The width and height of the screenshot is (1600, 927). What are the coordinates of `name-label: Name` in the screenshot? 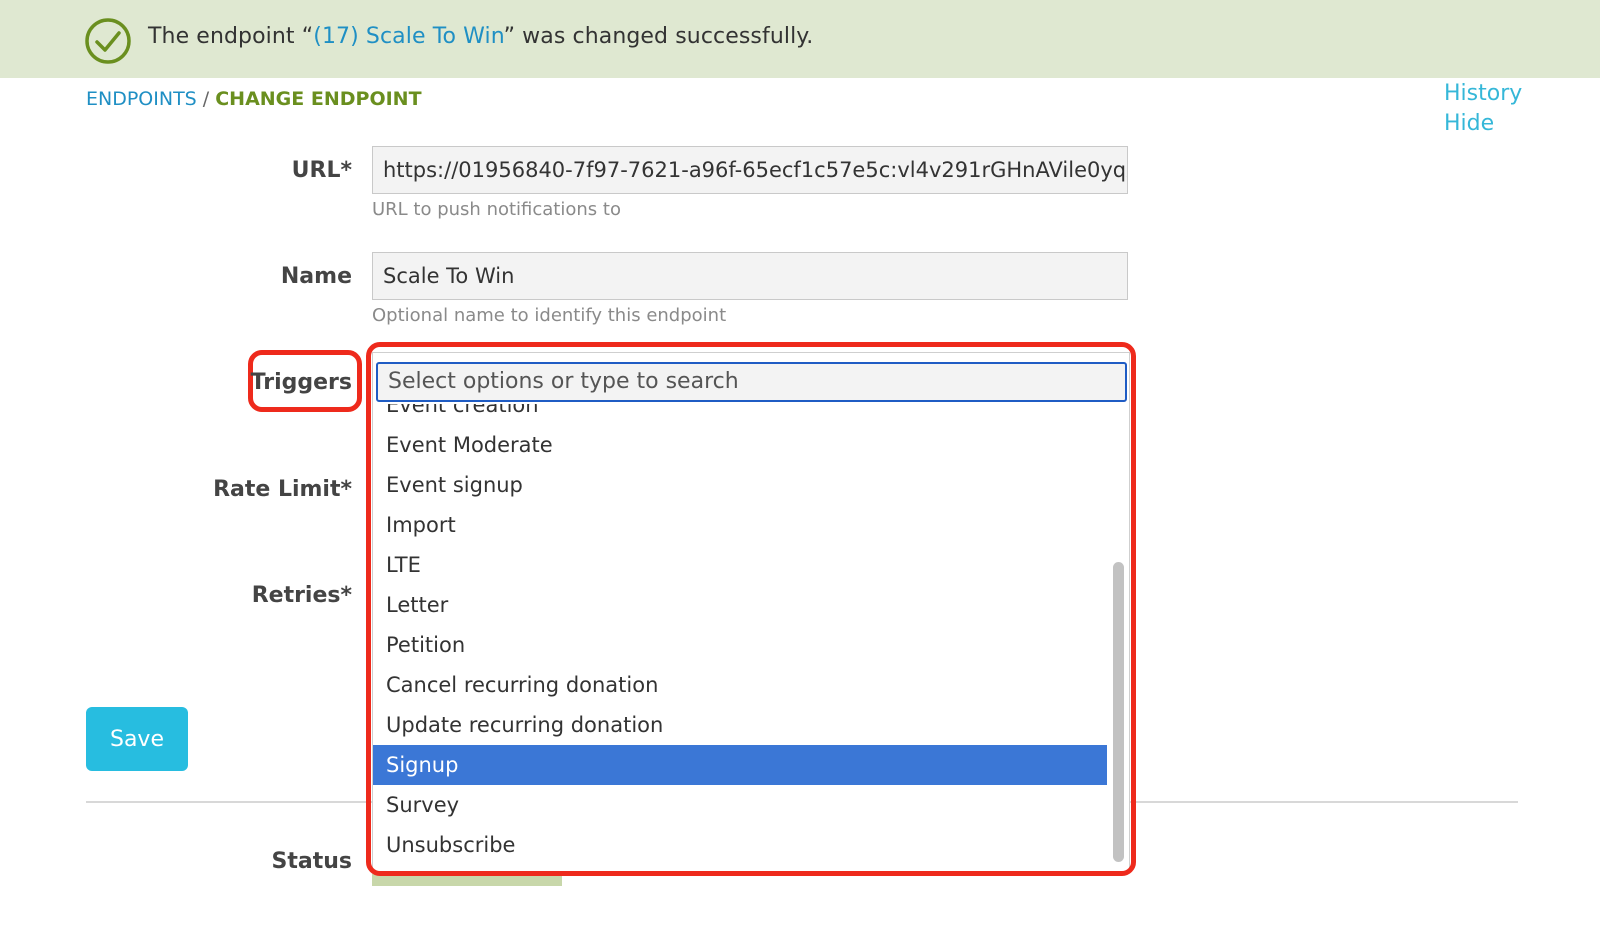 It's located at (316, 276).